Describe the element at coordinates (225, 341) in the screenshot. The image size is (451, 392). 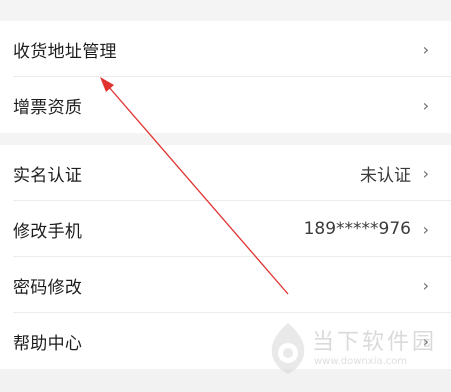
I see `help-center-row: 帮助中心 ›` at that location.